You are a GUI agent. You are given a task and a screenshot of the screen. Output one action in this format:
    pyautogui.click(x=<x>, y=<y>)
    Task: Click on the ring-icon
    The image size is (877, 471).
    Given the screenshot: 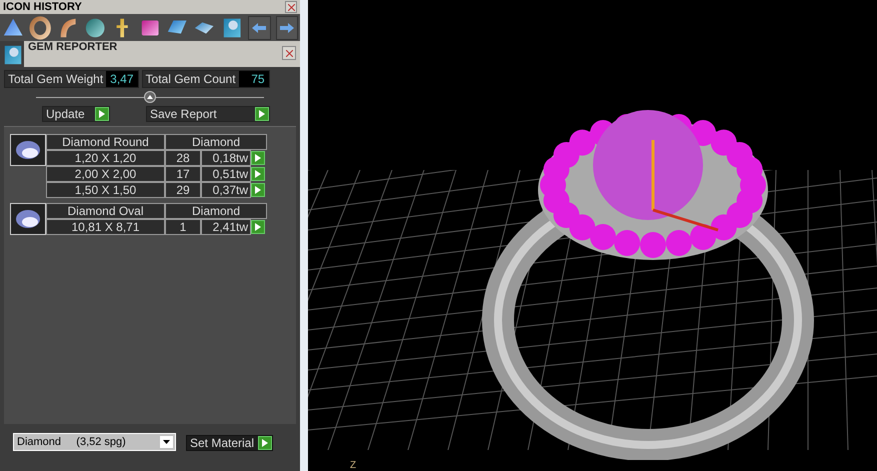 What is the action you would take?
    pyautogui.click(x=40, y=28)
    